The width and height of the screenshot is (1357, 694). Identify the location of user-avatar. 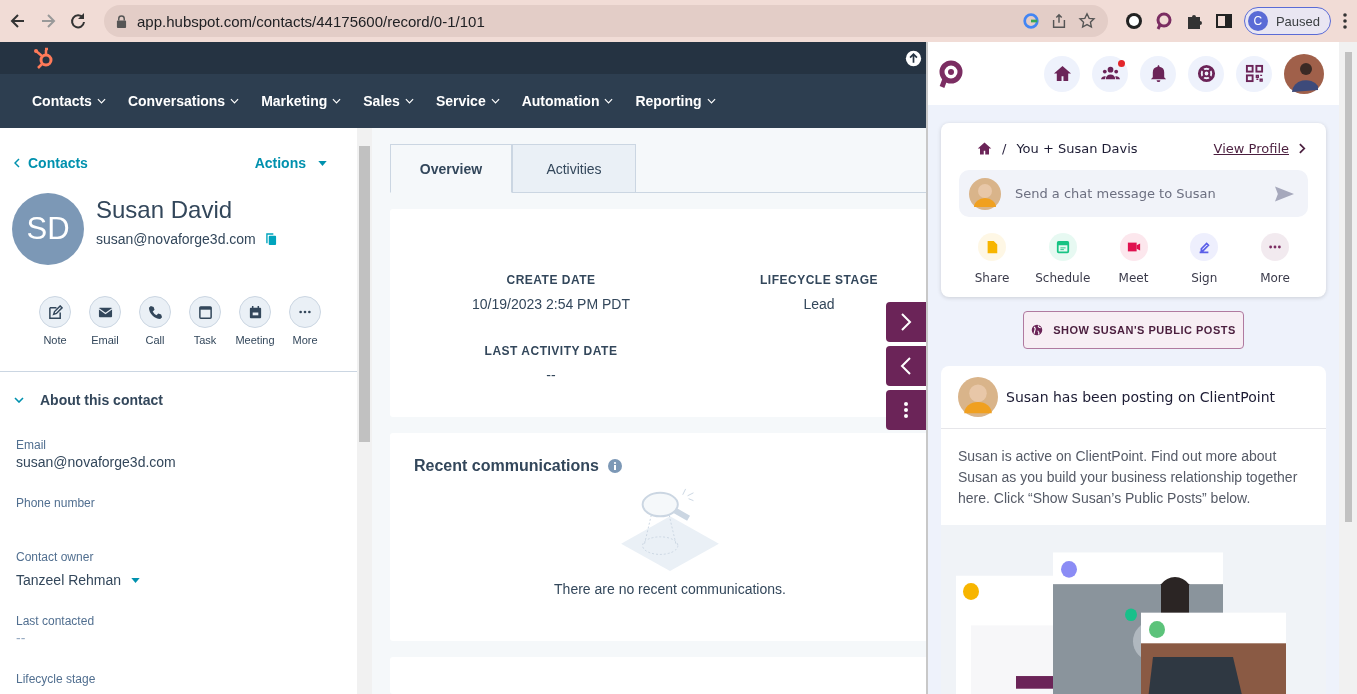
(1304, 73).